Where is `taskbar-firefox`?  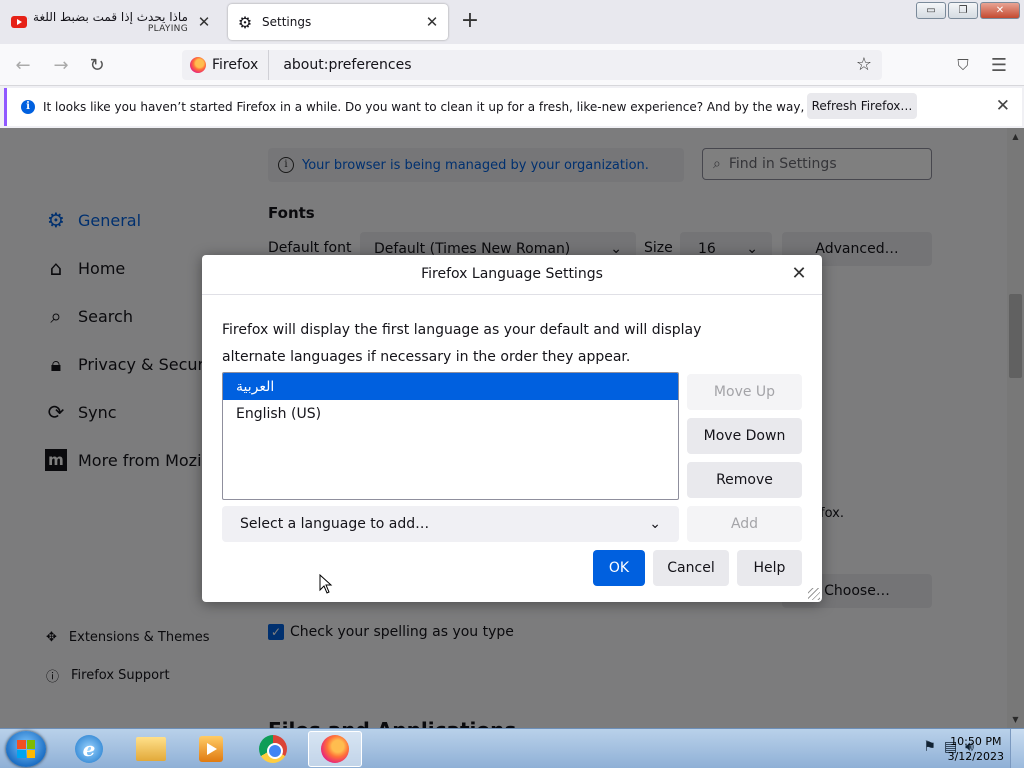
taskbar-firefox is located at coordinates (335, 749).